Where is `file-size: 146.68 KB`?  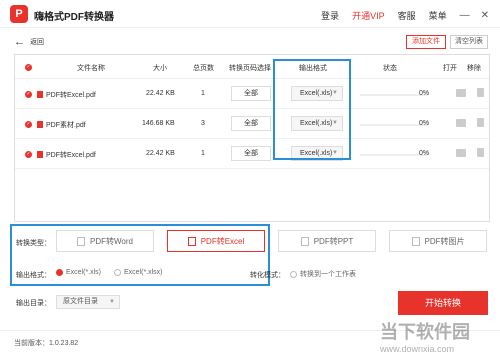 file-size: 146.68 KB is located at coordinates (158, 123).